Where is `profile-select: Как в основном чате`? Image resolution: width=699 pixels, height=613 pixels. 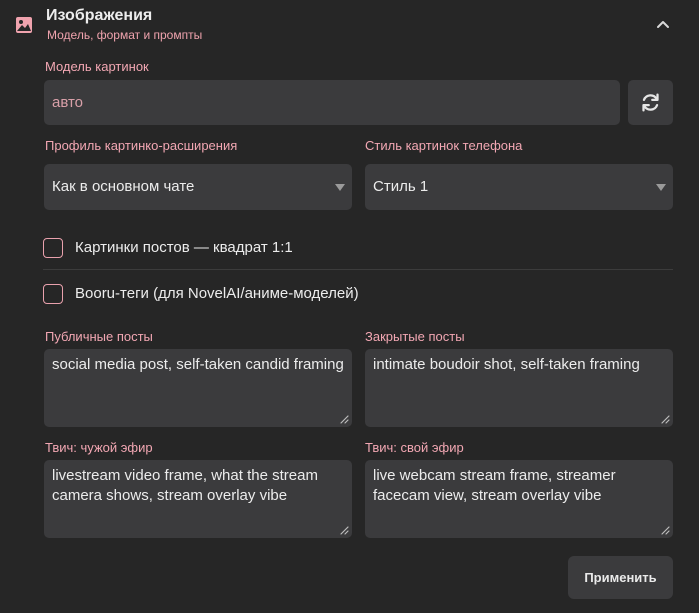 profile-select: Как в основном чате is located at coordinates (198, 187).